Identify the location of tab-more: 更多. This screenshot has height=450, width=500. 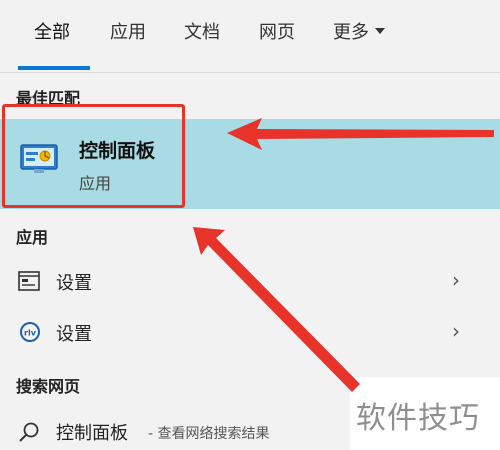
(359, 33).